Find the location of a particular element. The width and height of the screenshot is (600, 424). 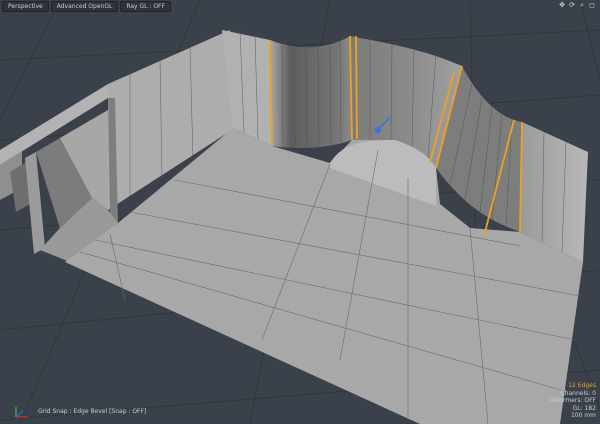

ray-gl-button: Ray GL : OFF is located at coordinates (145, 6).